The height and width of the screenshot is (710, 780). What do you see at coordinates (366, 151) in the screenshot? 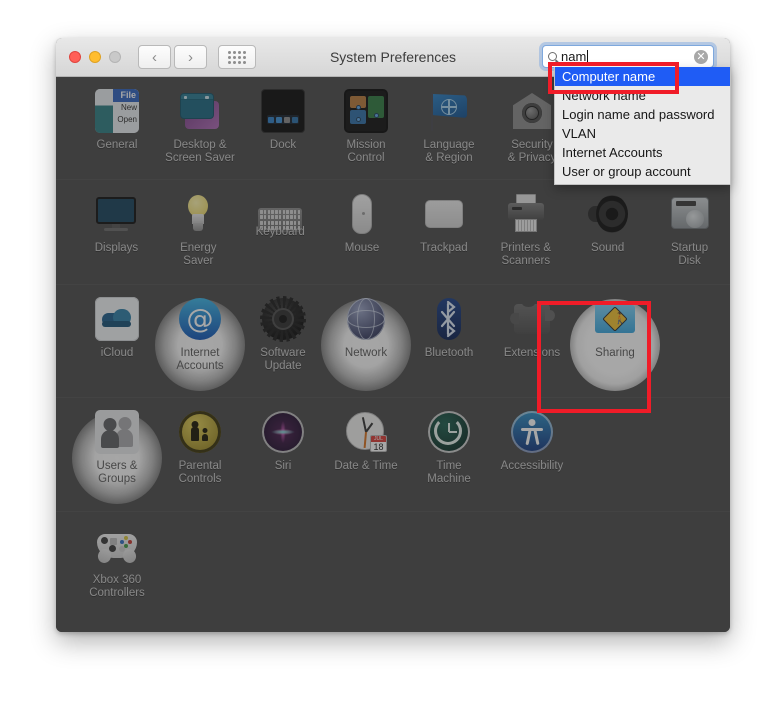
I see `pref-item-label: Mission Control` at bounding box center [366, 151].